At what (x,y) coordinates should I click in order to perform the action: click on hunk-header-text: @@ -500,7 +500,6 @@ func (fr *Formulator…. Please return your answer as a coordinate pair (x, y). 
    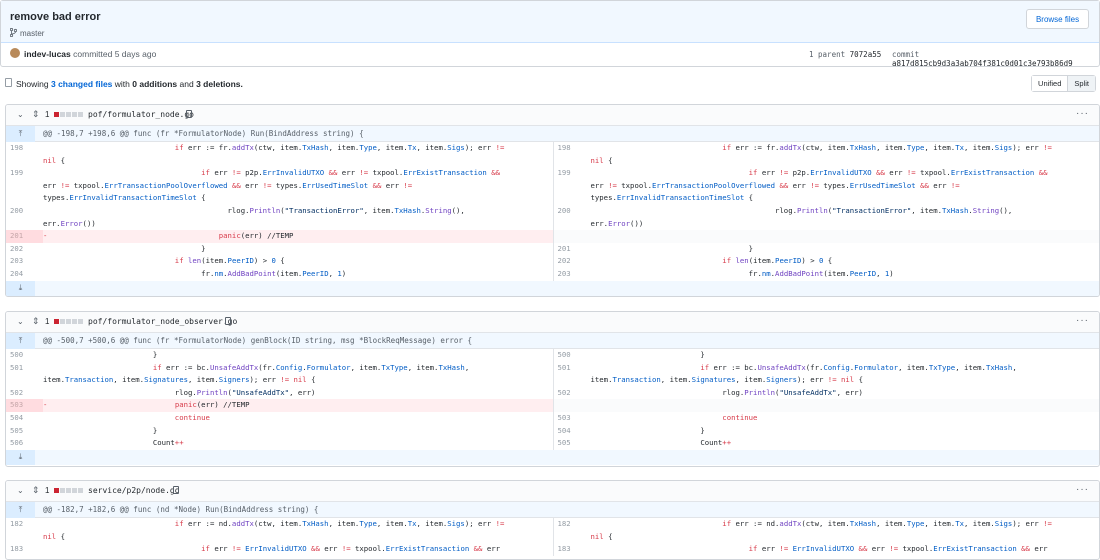
    Looking at the image, I should click on (257, 340).